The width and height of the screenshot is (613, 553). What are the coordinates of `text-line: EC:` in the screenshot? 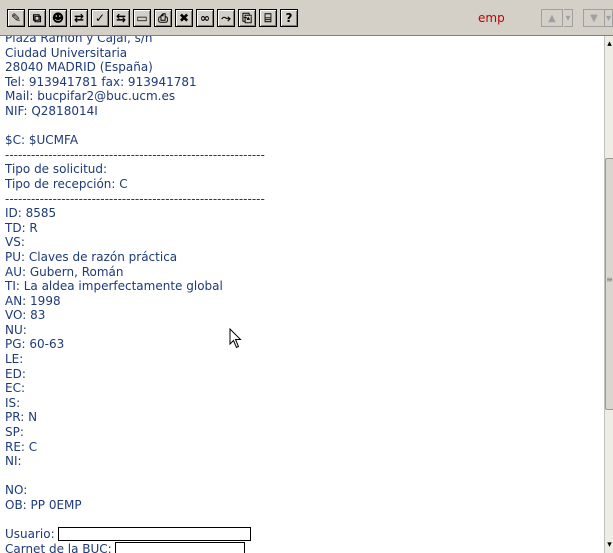 It's located at (15, 388).